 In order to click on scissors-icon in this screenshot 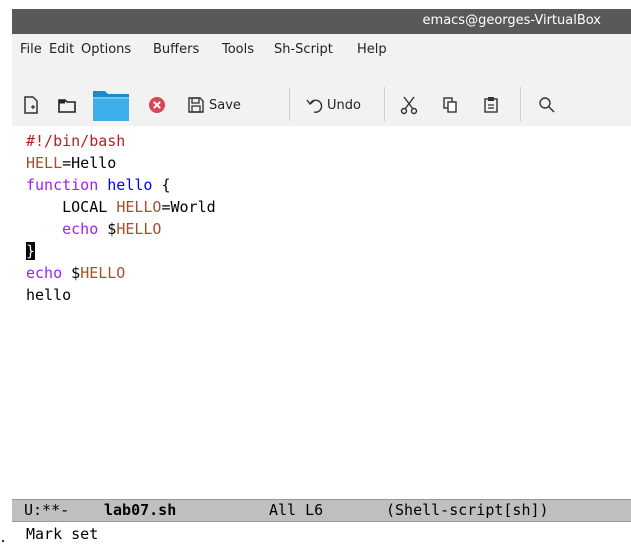, I will do `click(409, 105)`.